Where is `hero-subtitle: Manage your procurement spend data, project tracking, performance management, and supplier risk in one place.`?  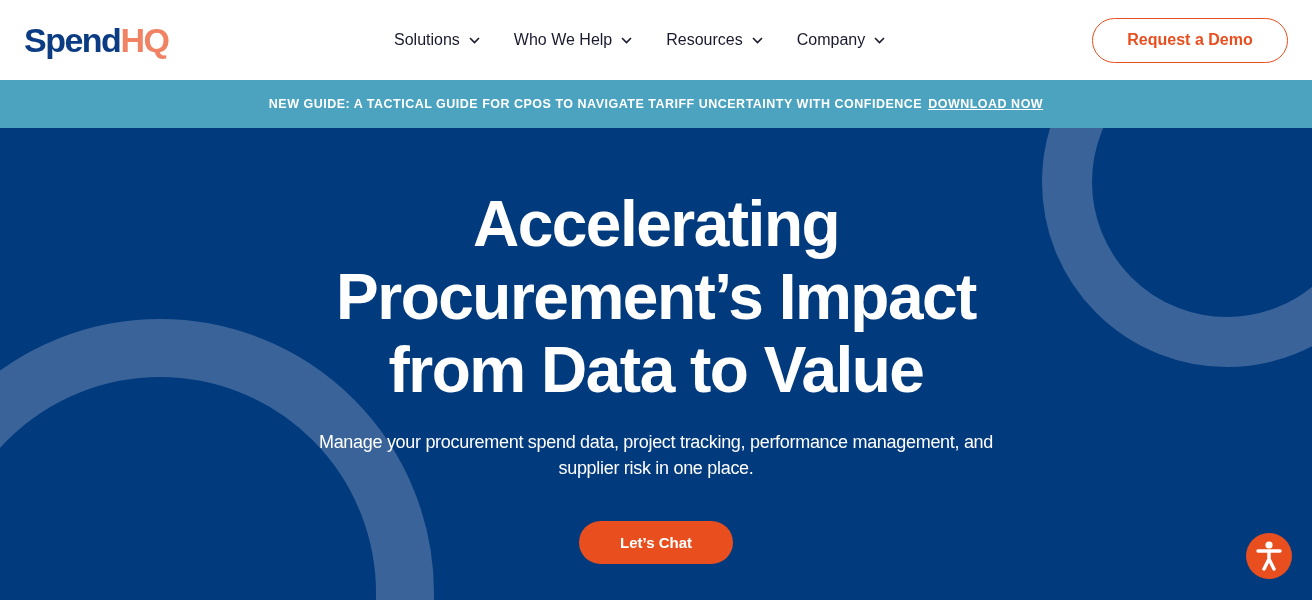 hero-subtitle: Manage your procurement spend data, project tracking, performance management, and supplier risk in one place. is located at coordinates (656, 455).